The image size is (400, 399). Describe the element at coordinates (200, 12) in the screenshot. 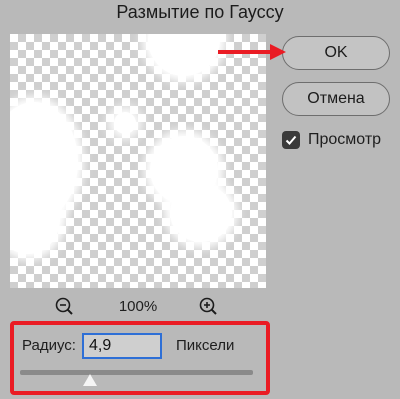

I see `dialog-title: Размытие по Гауссу` at that location.